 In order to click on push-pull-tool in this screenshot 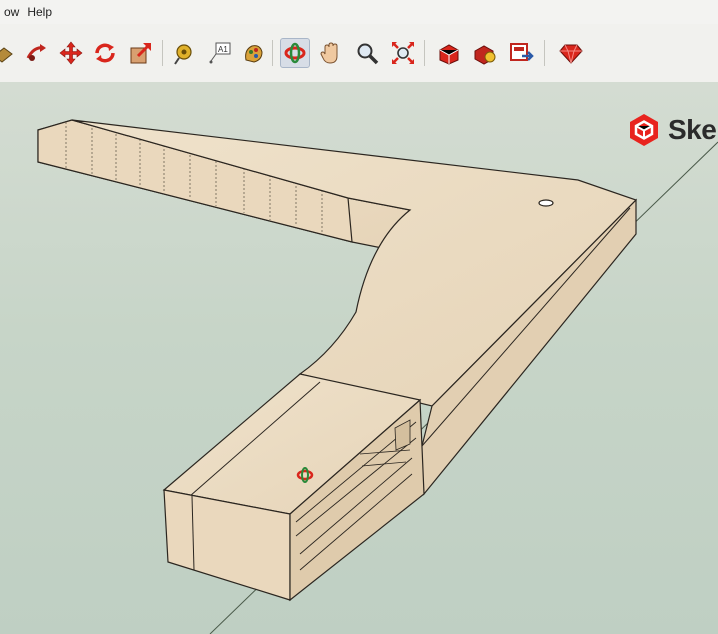, I will do `click(37, 53)`.